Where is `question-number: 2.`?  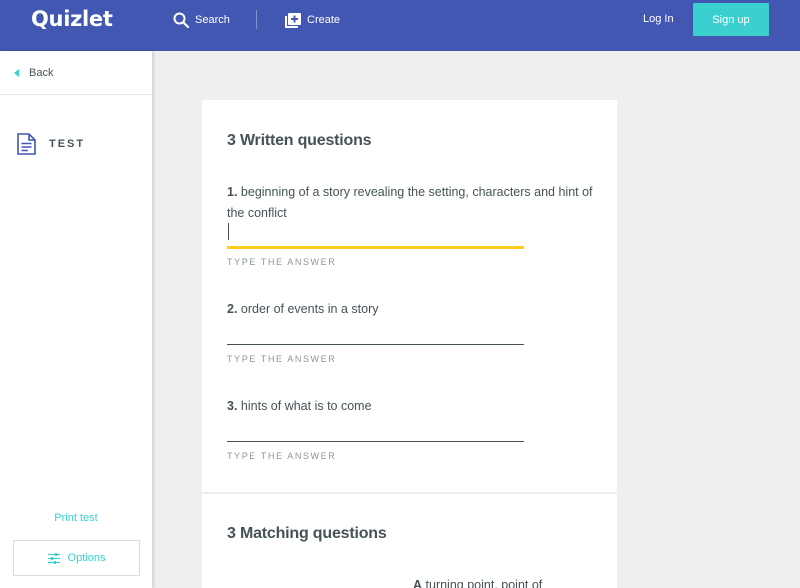 question-number: 2. is located at coordinates (232, 309).